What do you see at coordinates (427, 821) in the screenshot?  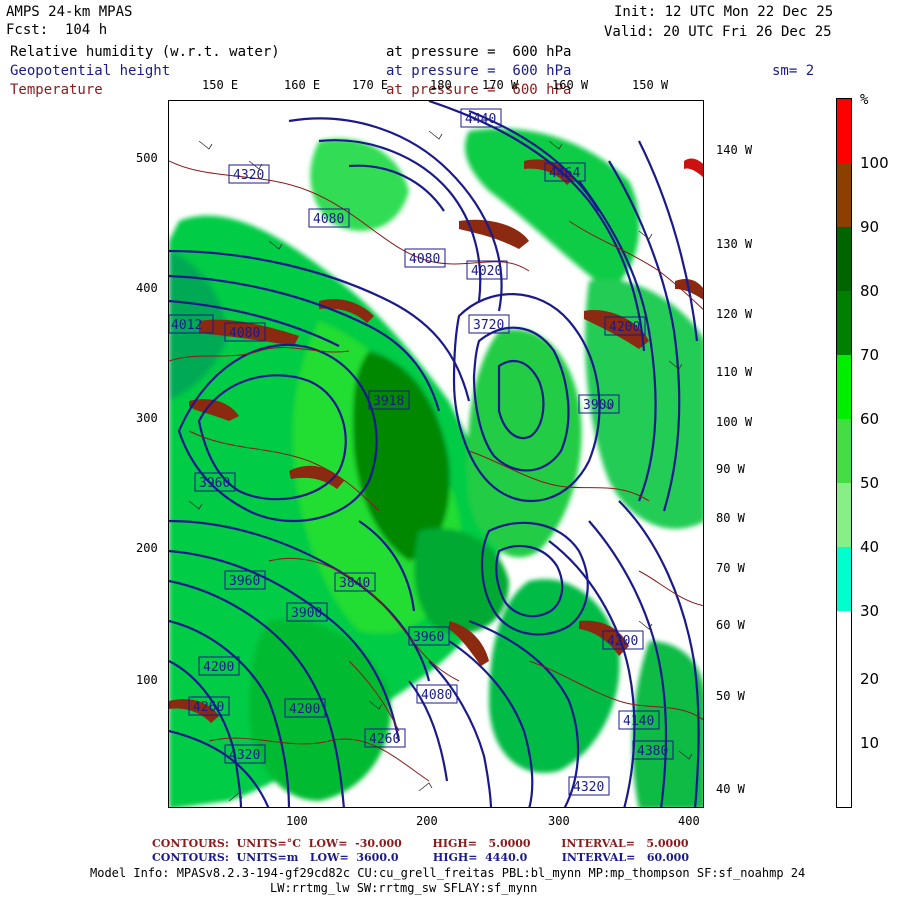 I see `x-tick: 200` at bounding box center [427, 821].